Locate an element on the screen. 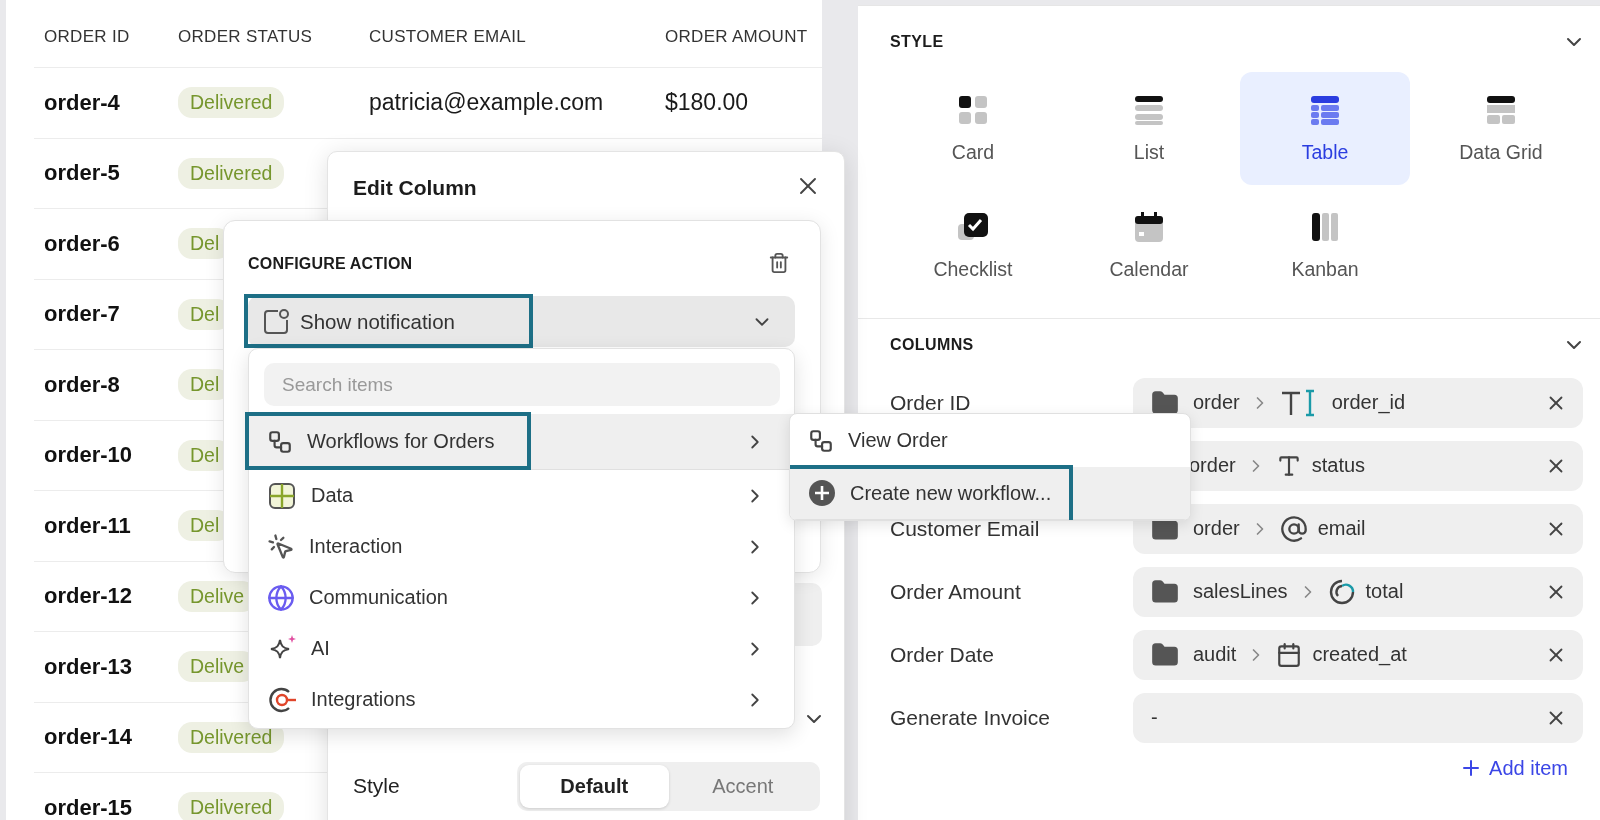  field-mapping: order order_id is located at coordinates (1358, 402).